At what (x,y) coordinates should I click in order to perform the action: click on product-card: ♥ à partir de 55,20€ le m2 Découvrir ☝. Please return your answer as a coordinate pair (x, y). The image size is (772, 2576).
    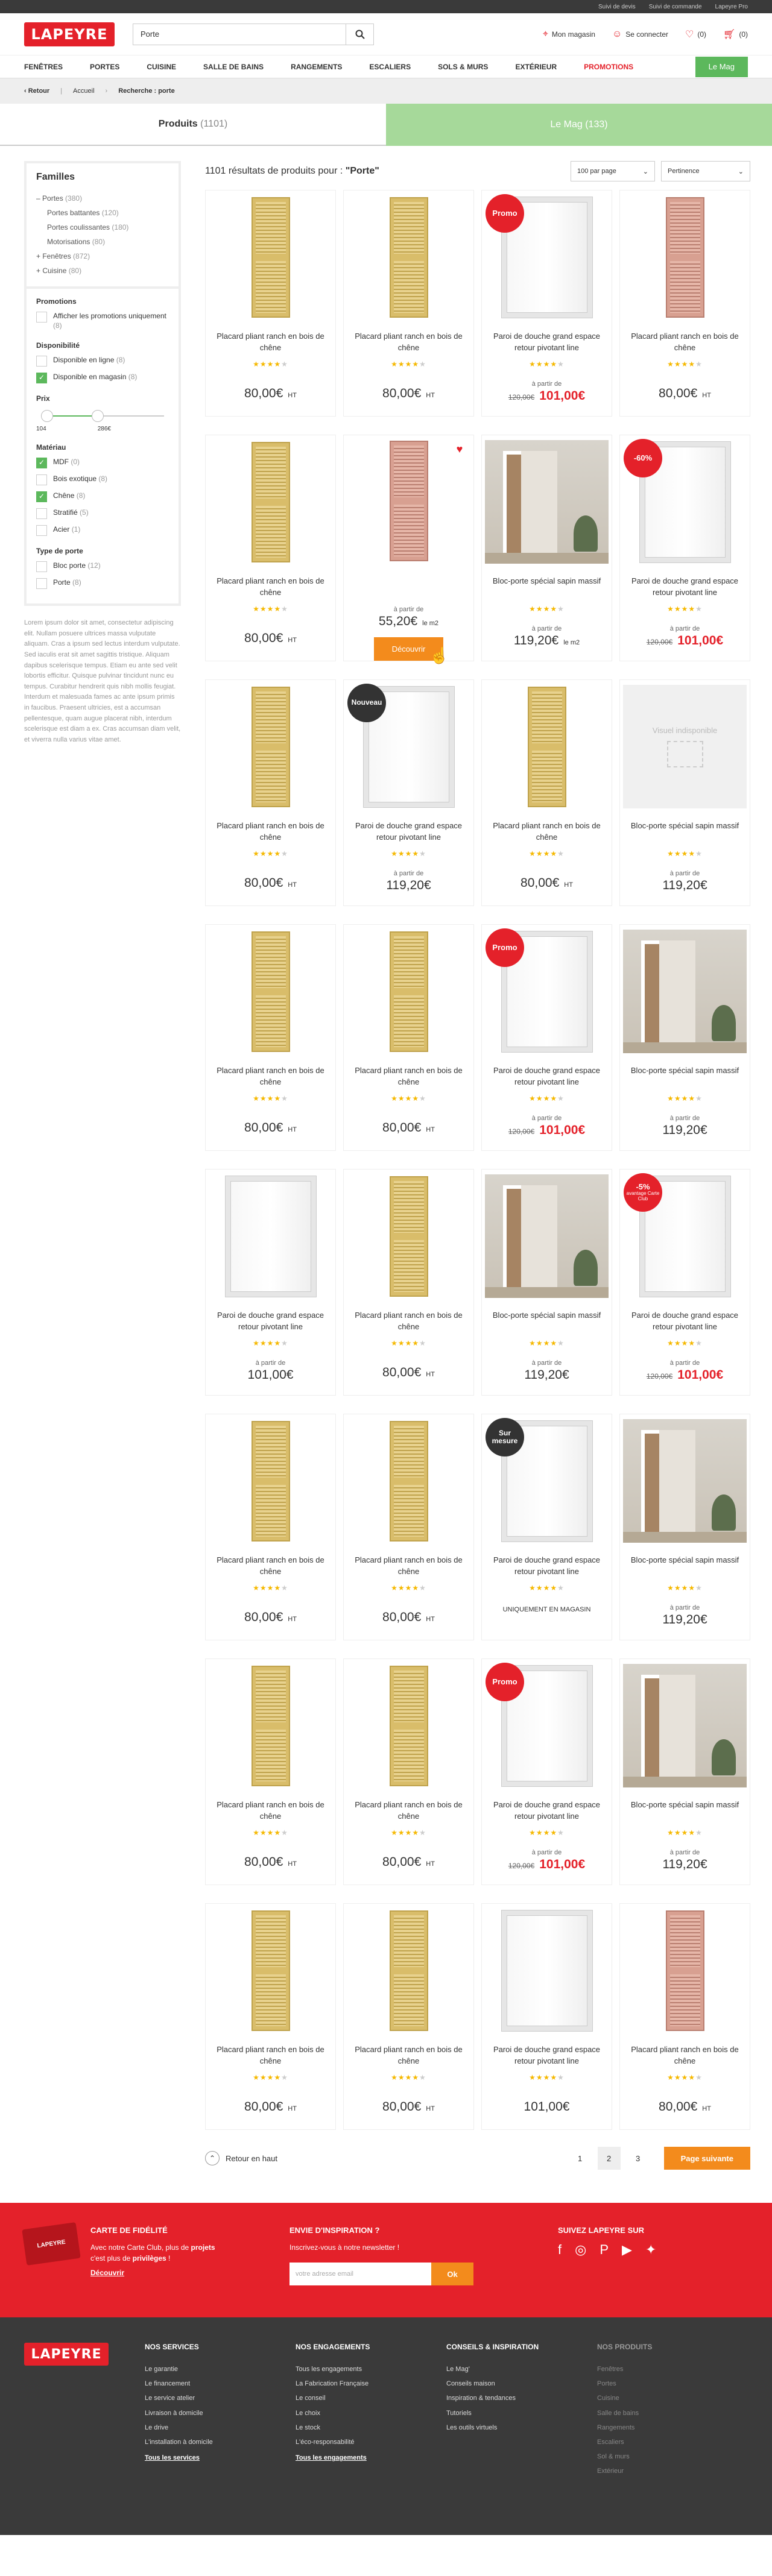
    Looking at the image, I should click on (408, 549).